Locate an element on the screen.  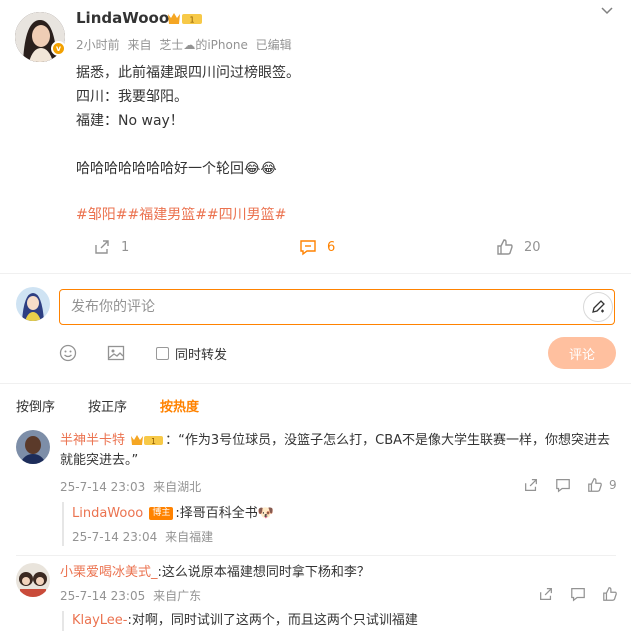
pen-icon is located at coordinates (598, 307).